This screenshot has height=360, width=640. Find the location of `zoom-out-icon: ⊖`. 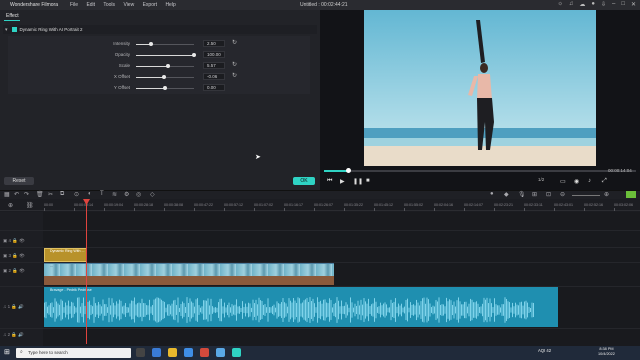

zoom-out-icon: ⊖ is located at coordinates (562, 194).